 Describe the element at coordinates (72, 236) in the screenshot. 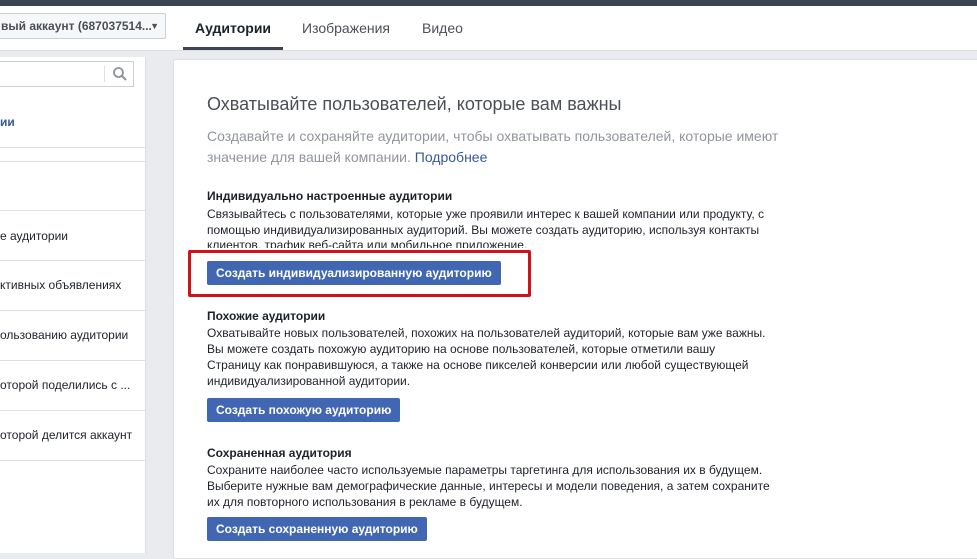

I see `sidebar-item-custom-audiences: е аудитории` at that location.